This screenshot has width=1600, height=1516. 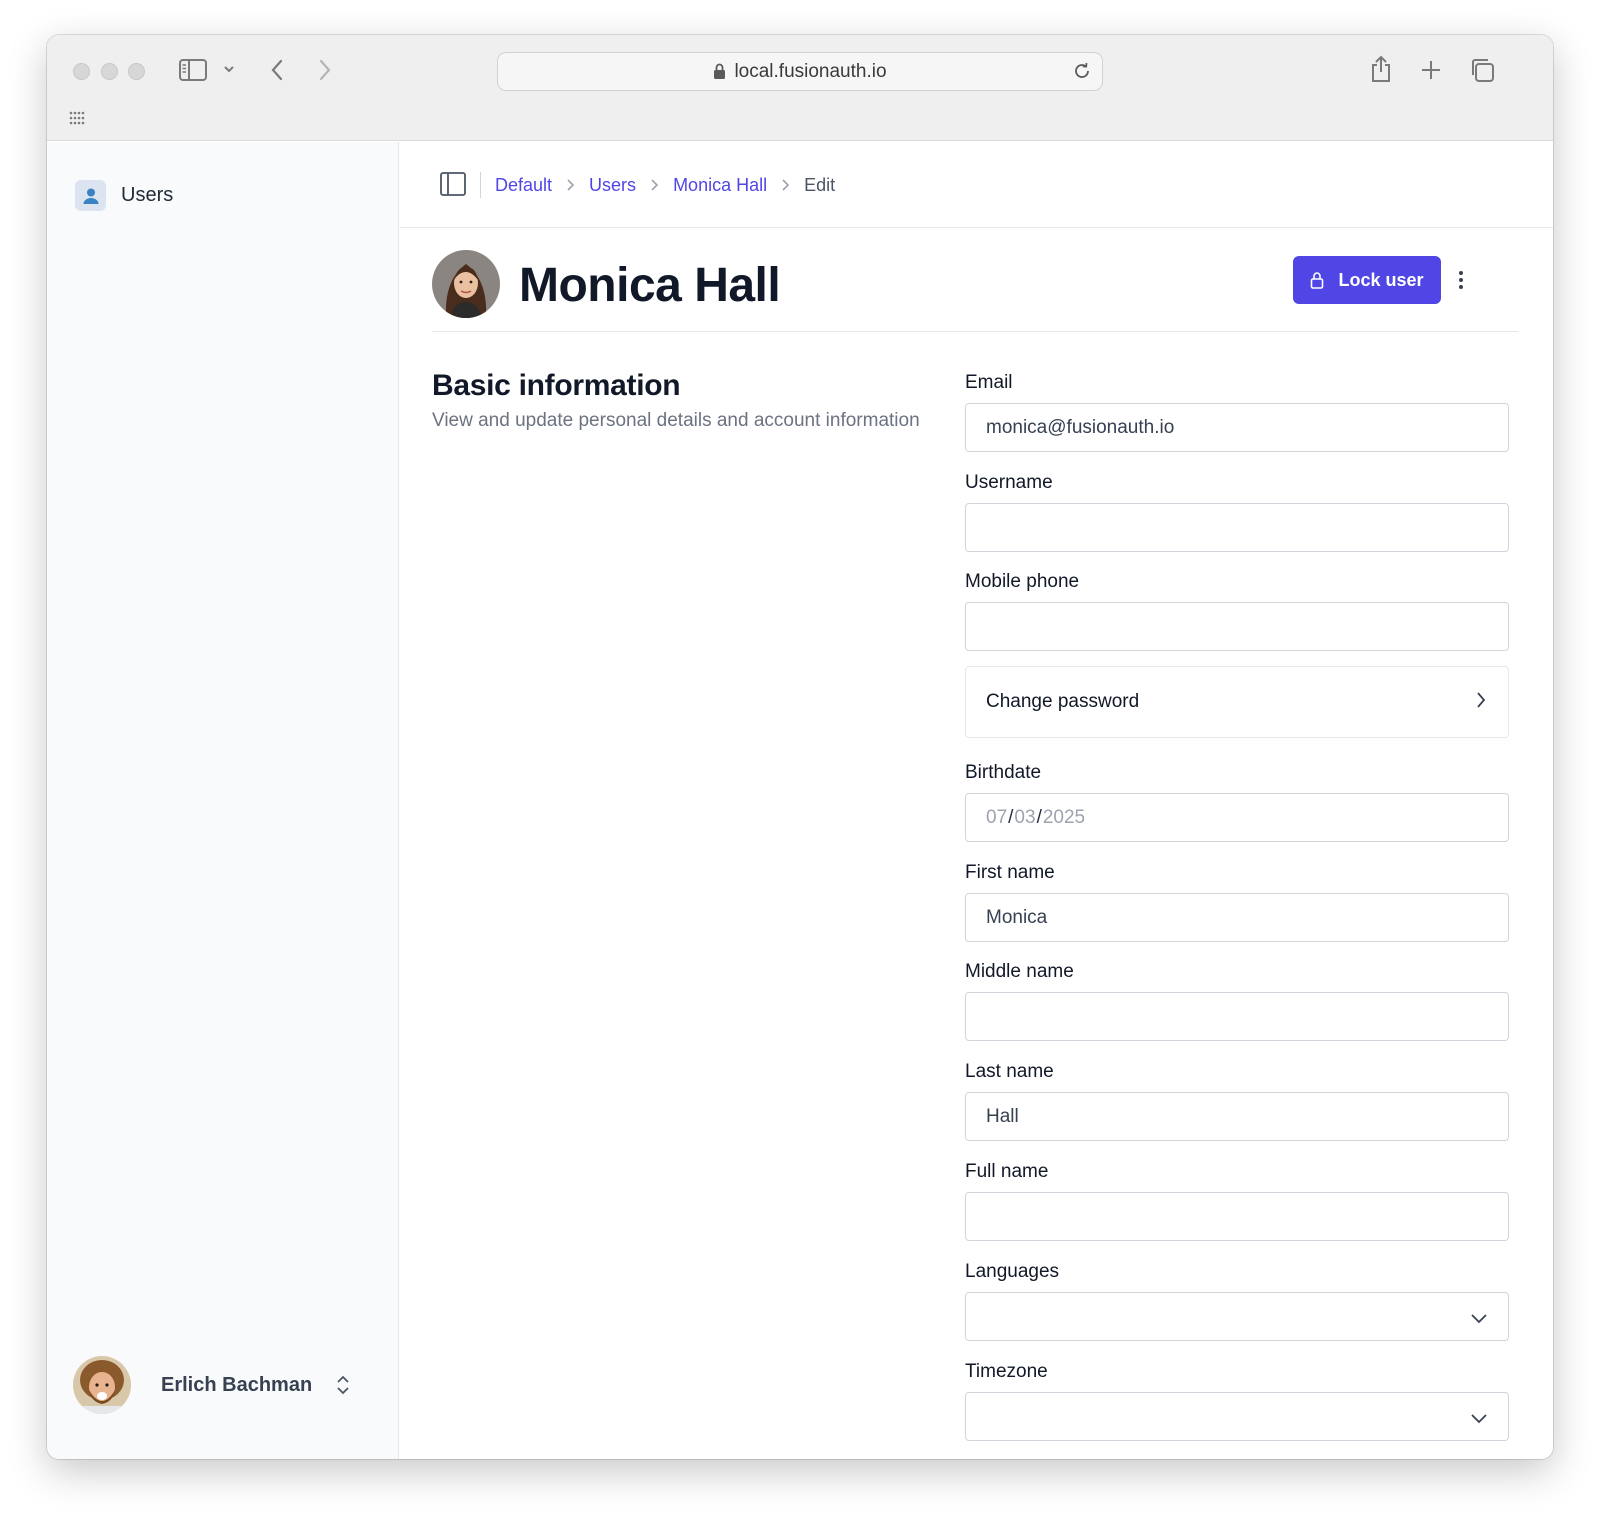 What do you see at coordinates (1237, 1416) in the screenshot?
I see `timezone-select` at bounding box center [1237, 1416].